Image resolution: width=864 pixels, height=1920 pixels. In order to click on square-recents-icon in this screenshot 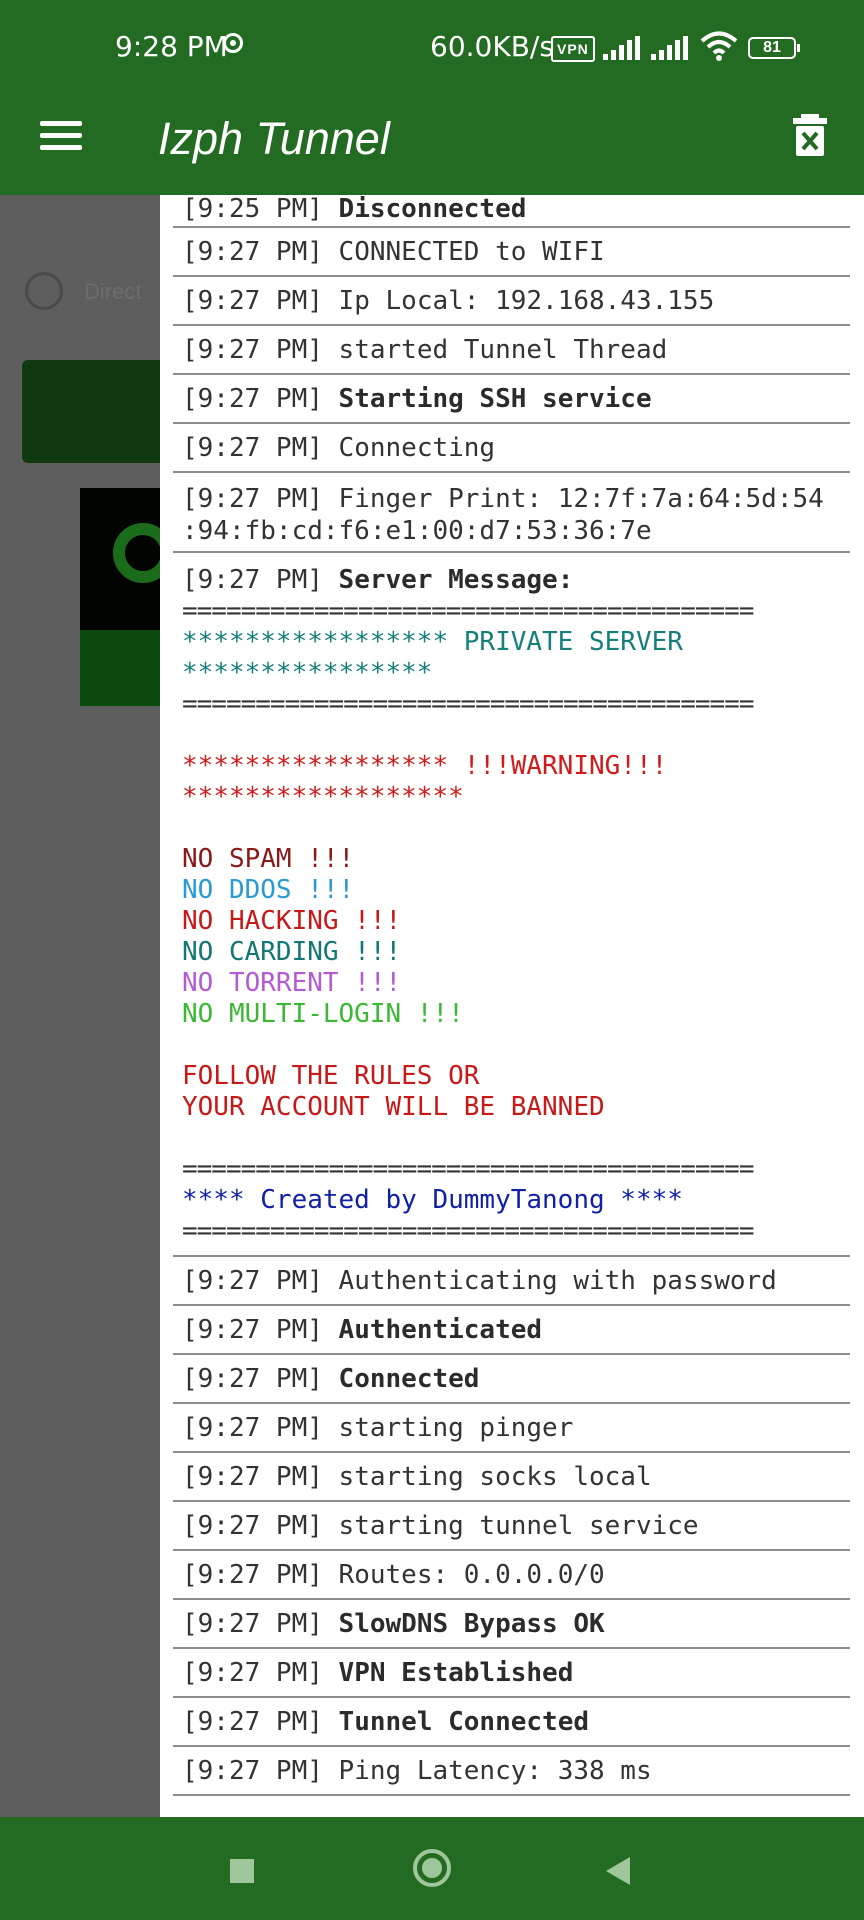, I will do `click(242, 1871)`.